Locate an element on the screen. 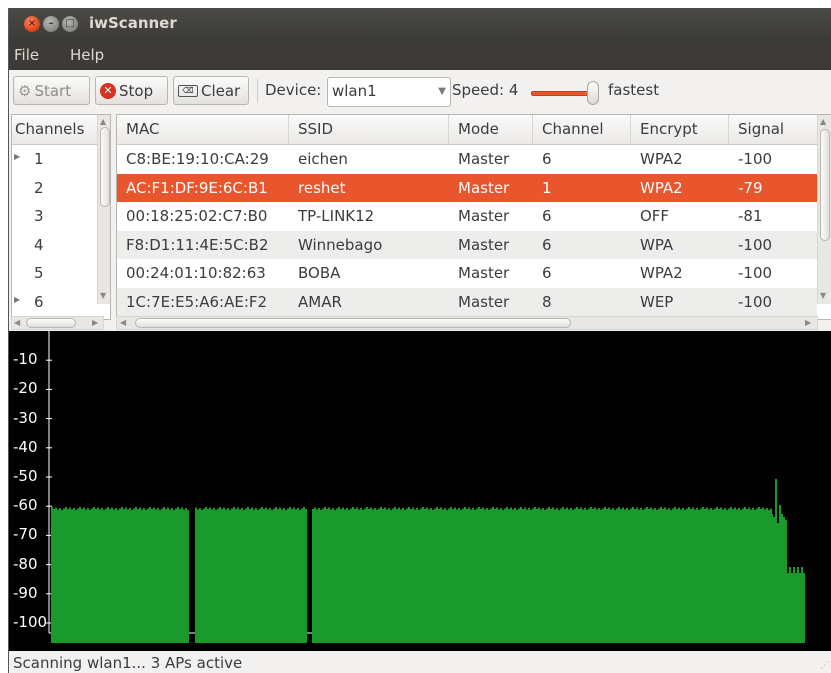  channel-number: 6 is located at coordinates (39, 301).